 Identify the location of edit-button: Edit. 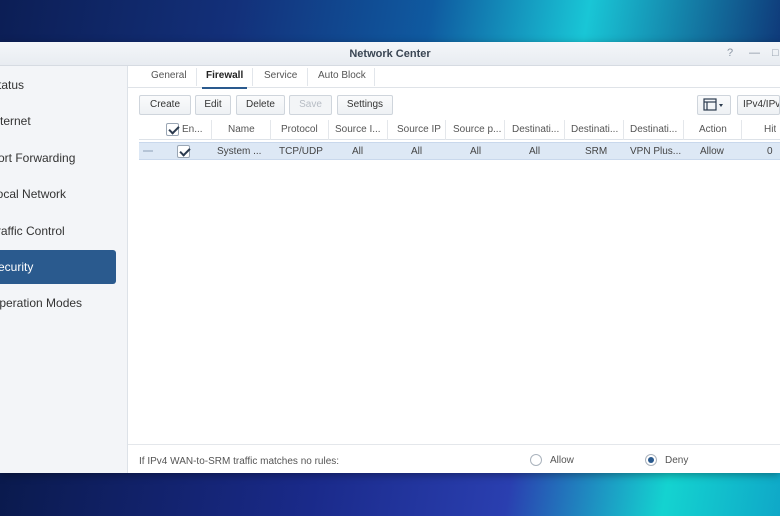
(213, 105).